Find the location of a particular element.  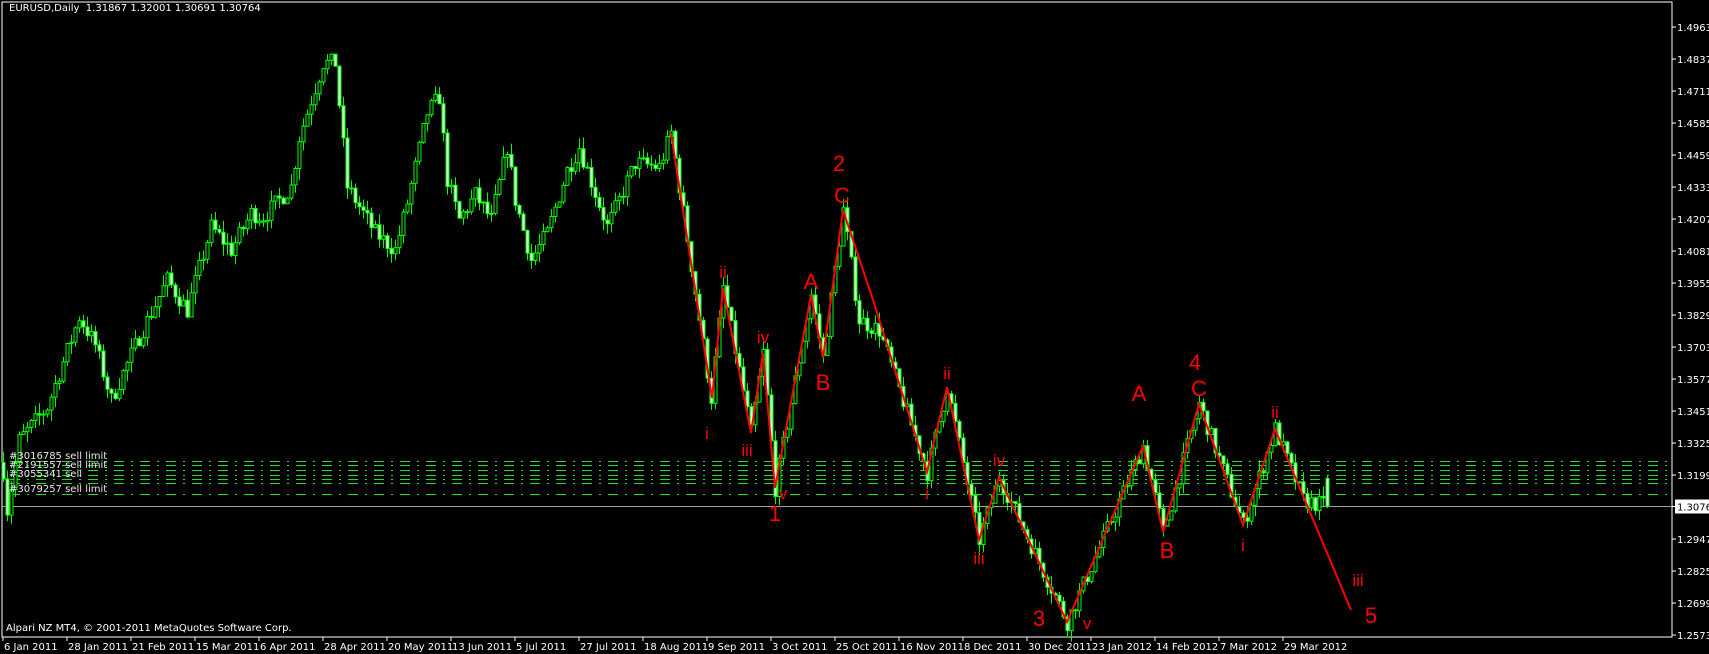

y-axis-label: 1.26990 is located at coordinates (1693, 604).